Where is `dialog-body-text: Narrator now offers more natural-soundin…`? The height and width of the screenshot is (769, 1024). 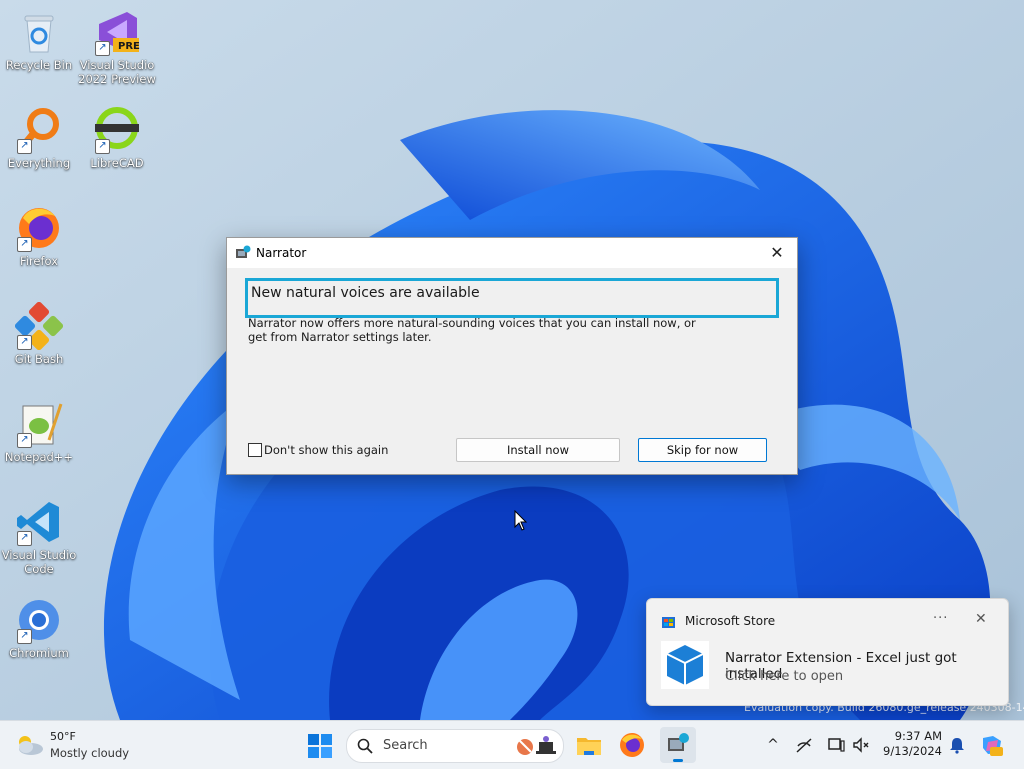
dialog-body-text: Narrator now offers more natural-soundin… is located at coordinates (472, 330).